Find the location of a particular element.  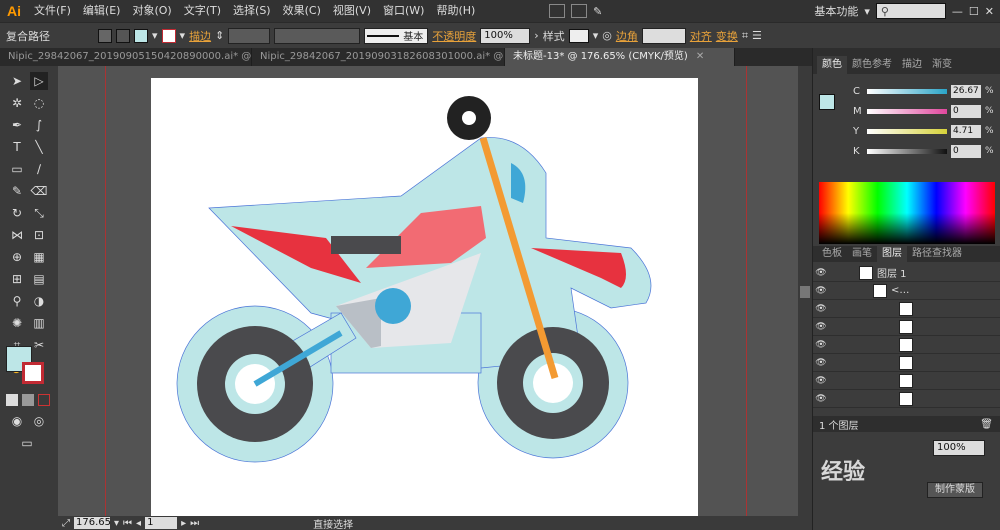

black-value: 0 is located at coordinates (966, 151).